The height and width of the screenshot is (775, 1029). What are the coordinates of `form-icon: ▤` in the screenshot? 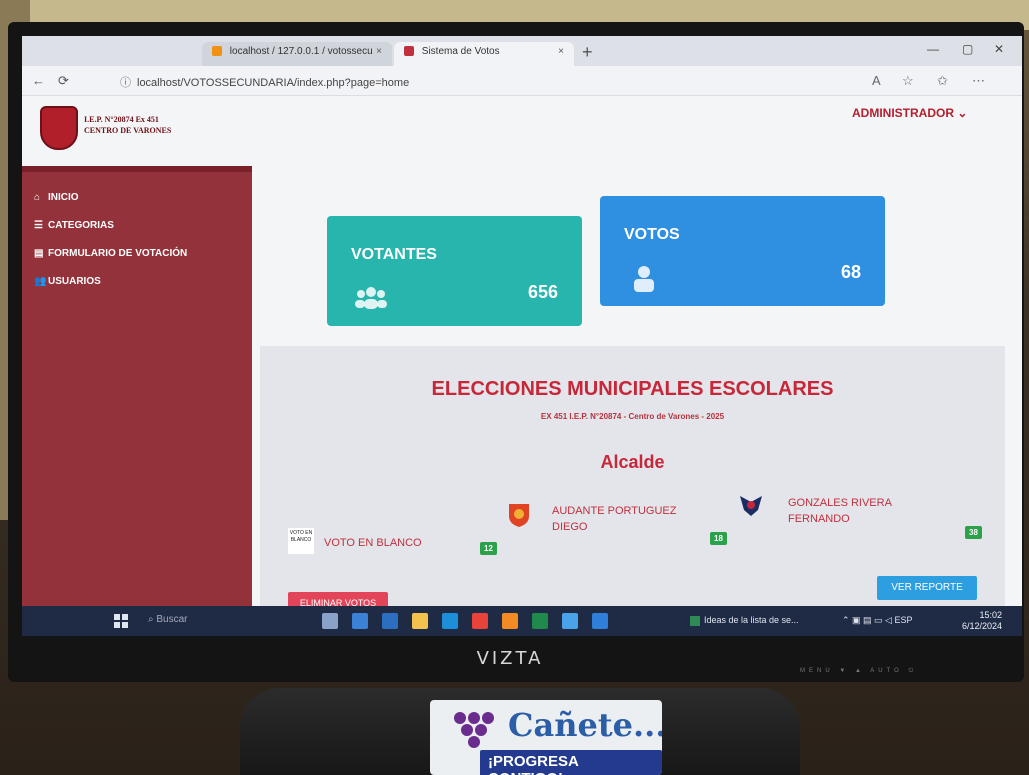 It's located at (39, 253).